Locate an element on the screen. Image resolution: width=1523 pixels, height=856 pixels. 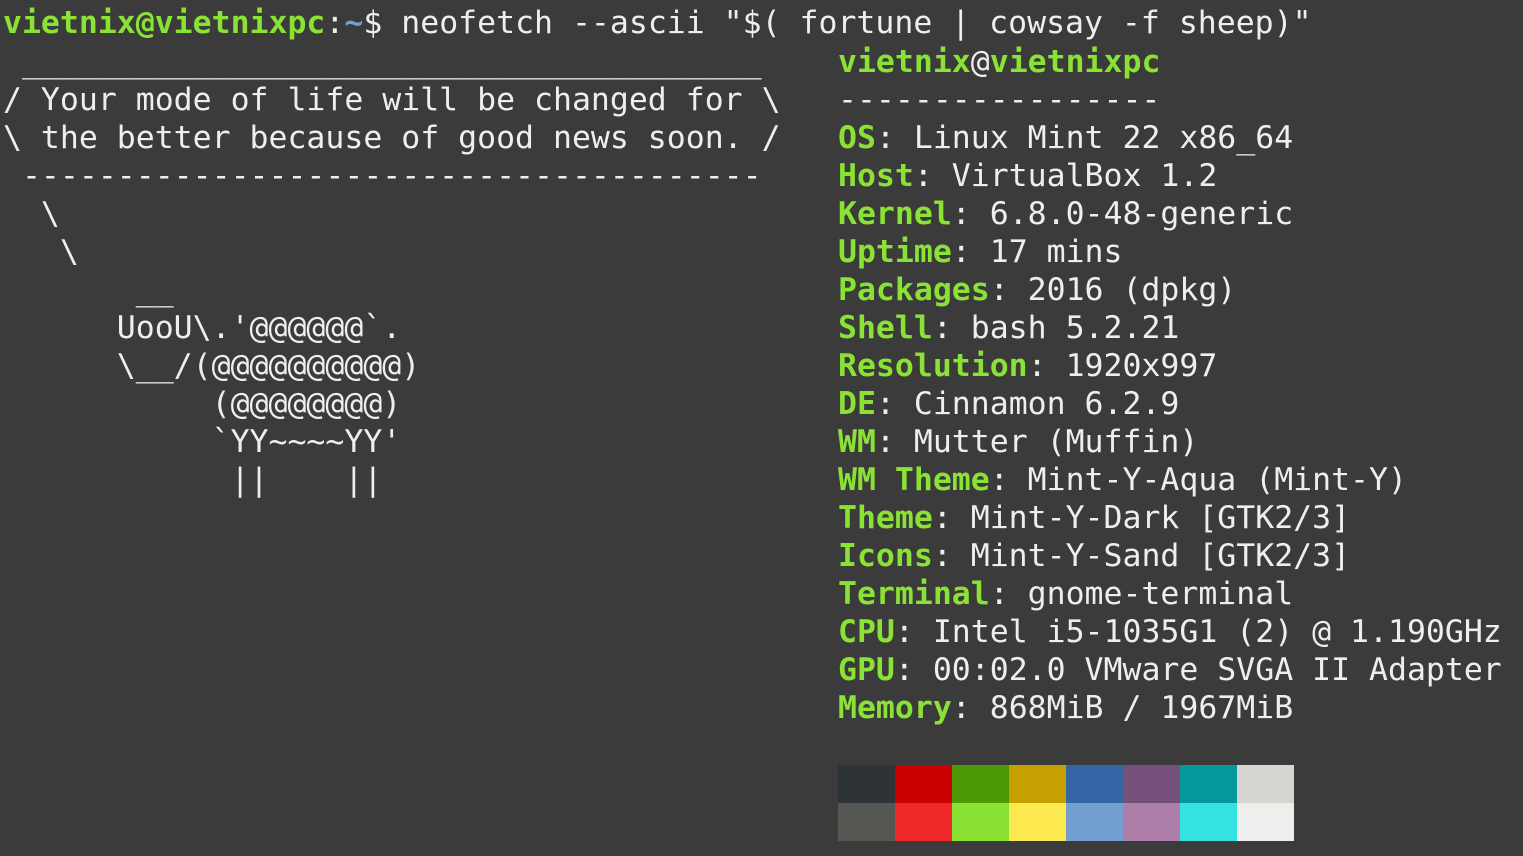
speech-tail-2: \ is located at coordinates (41, 252).